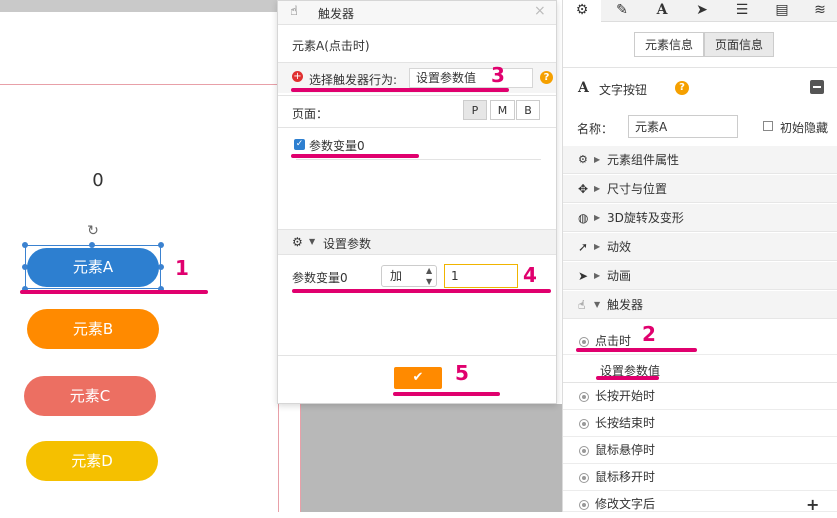  I want to click on section-label: 元素组件属性, so click(643, 160).